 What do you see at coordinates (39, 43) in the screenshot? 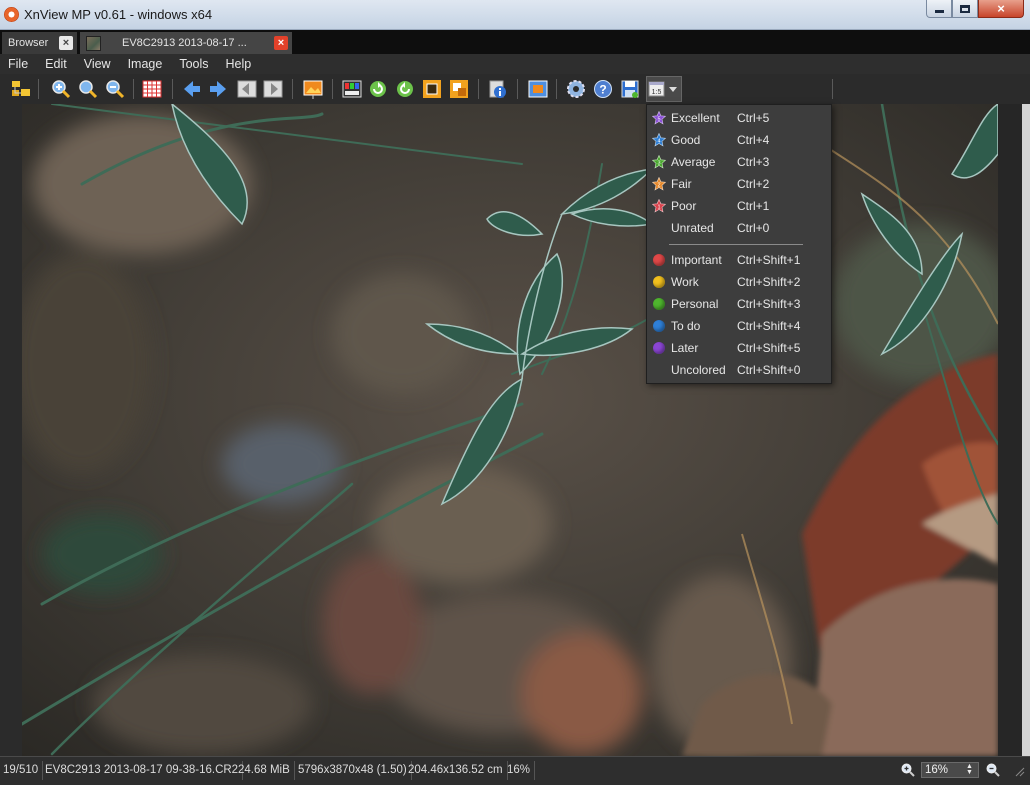
I see `tab-browser: Browser ×` at bounding box center [39, 43].